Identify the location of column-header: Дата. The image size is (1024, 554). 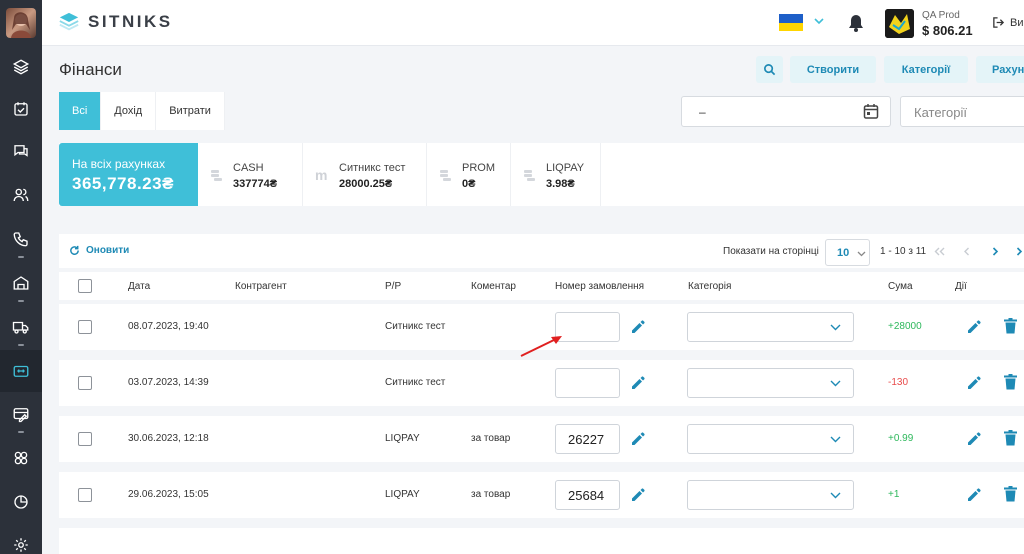
(139, 286).